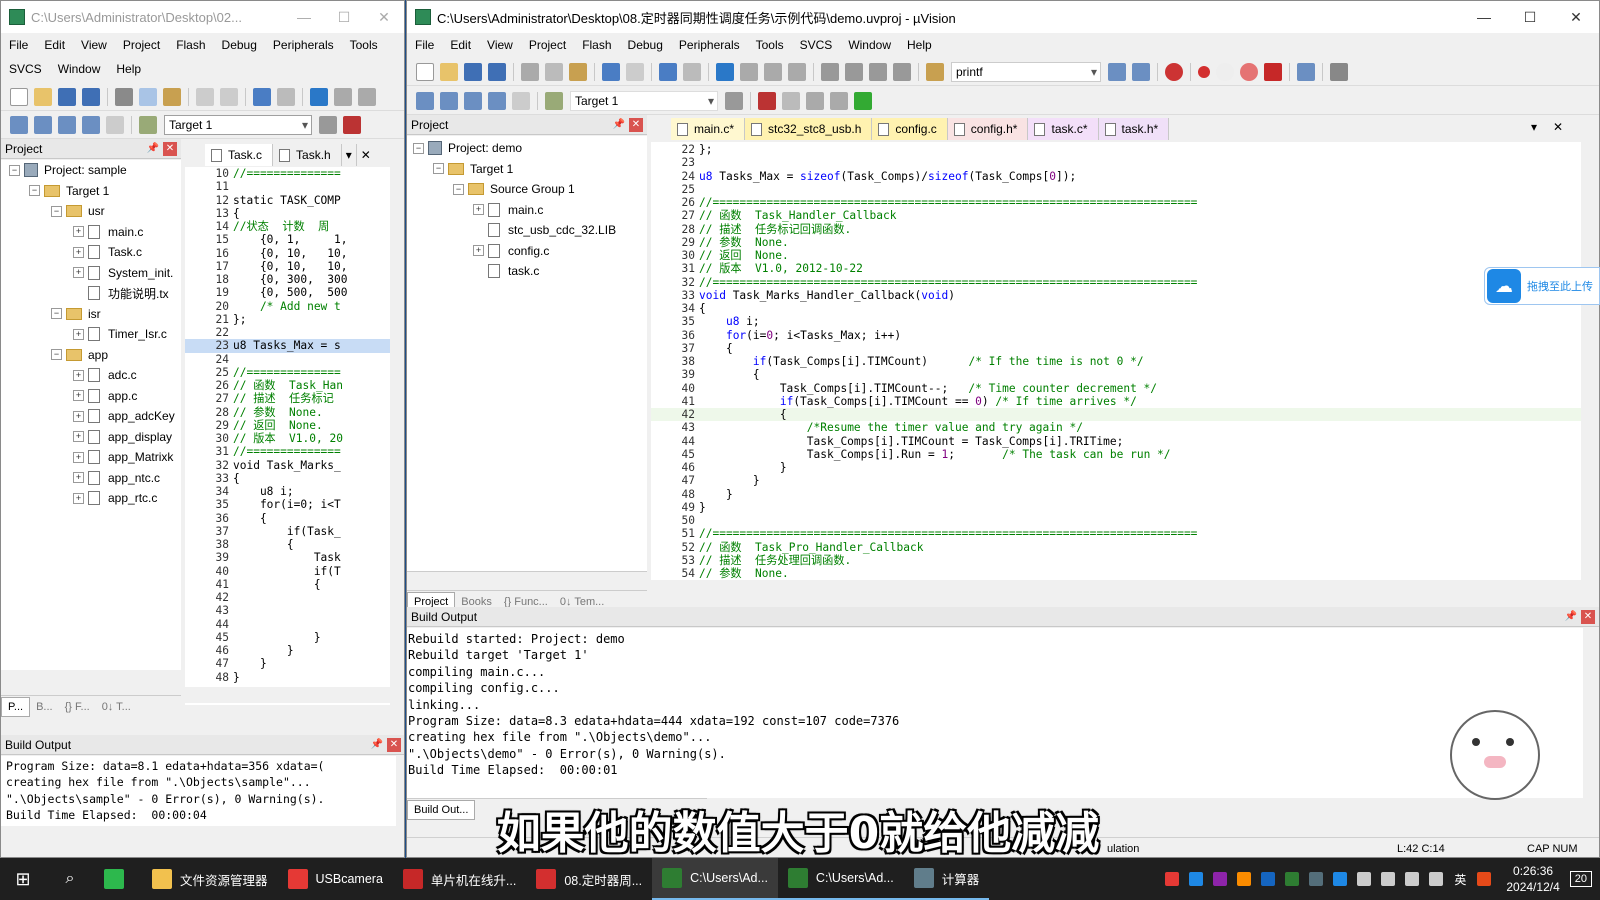 Image resolution: width=1600 pixels, height=900 pixels. Describe the element at coordinates (205, 96) in the screenshot. I see `undo-icon` at that location.